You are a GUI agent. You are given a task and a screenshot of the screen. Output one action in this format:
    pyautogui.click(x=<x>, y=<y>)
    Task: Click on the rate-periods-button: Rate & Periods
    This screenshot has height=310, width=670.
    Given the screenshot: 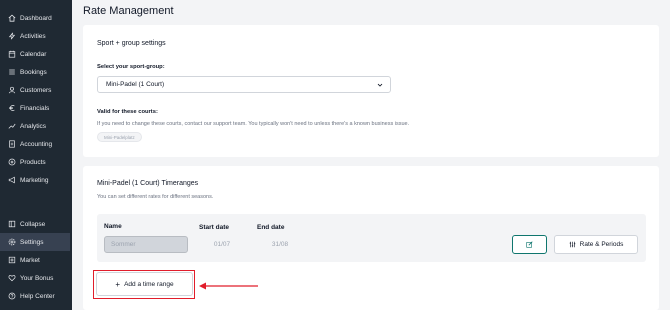 What is the action you would take?
    pyautogui.click(x=596, y=244)
    